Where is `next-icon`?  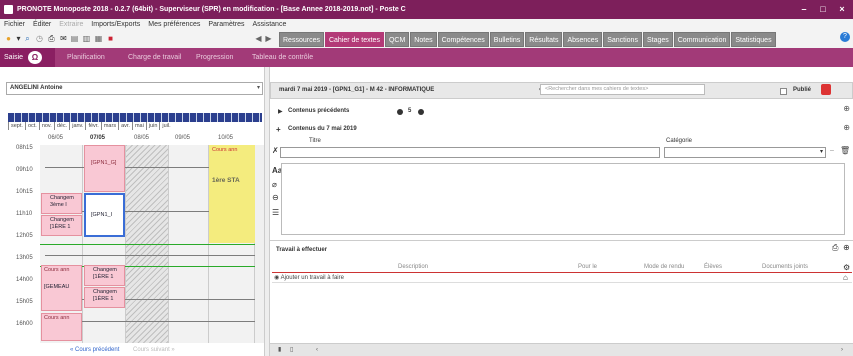
next-icon is located at coordinates (421, 112).